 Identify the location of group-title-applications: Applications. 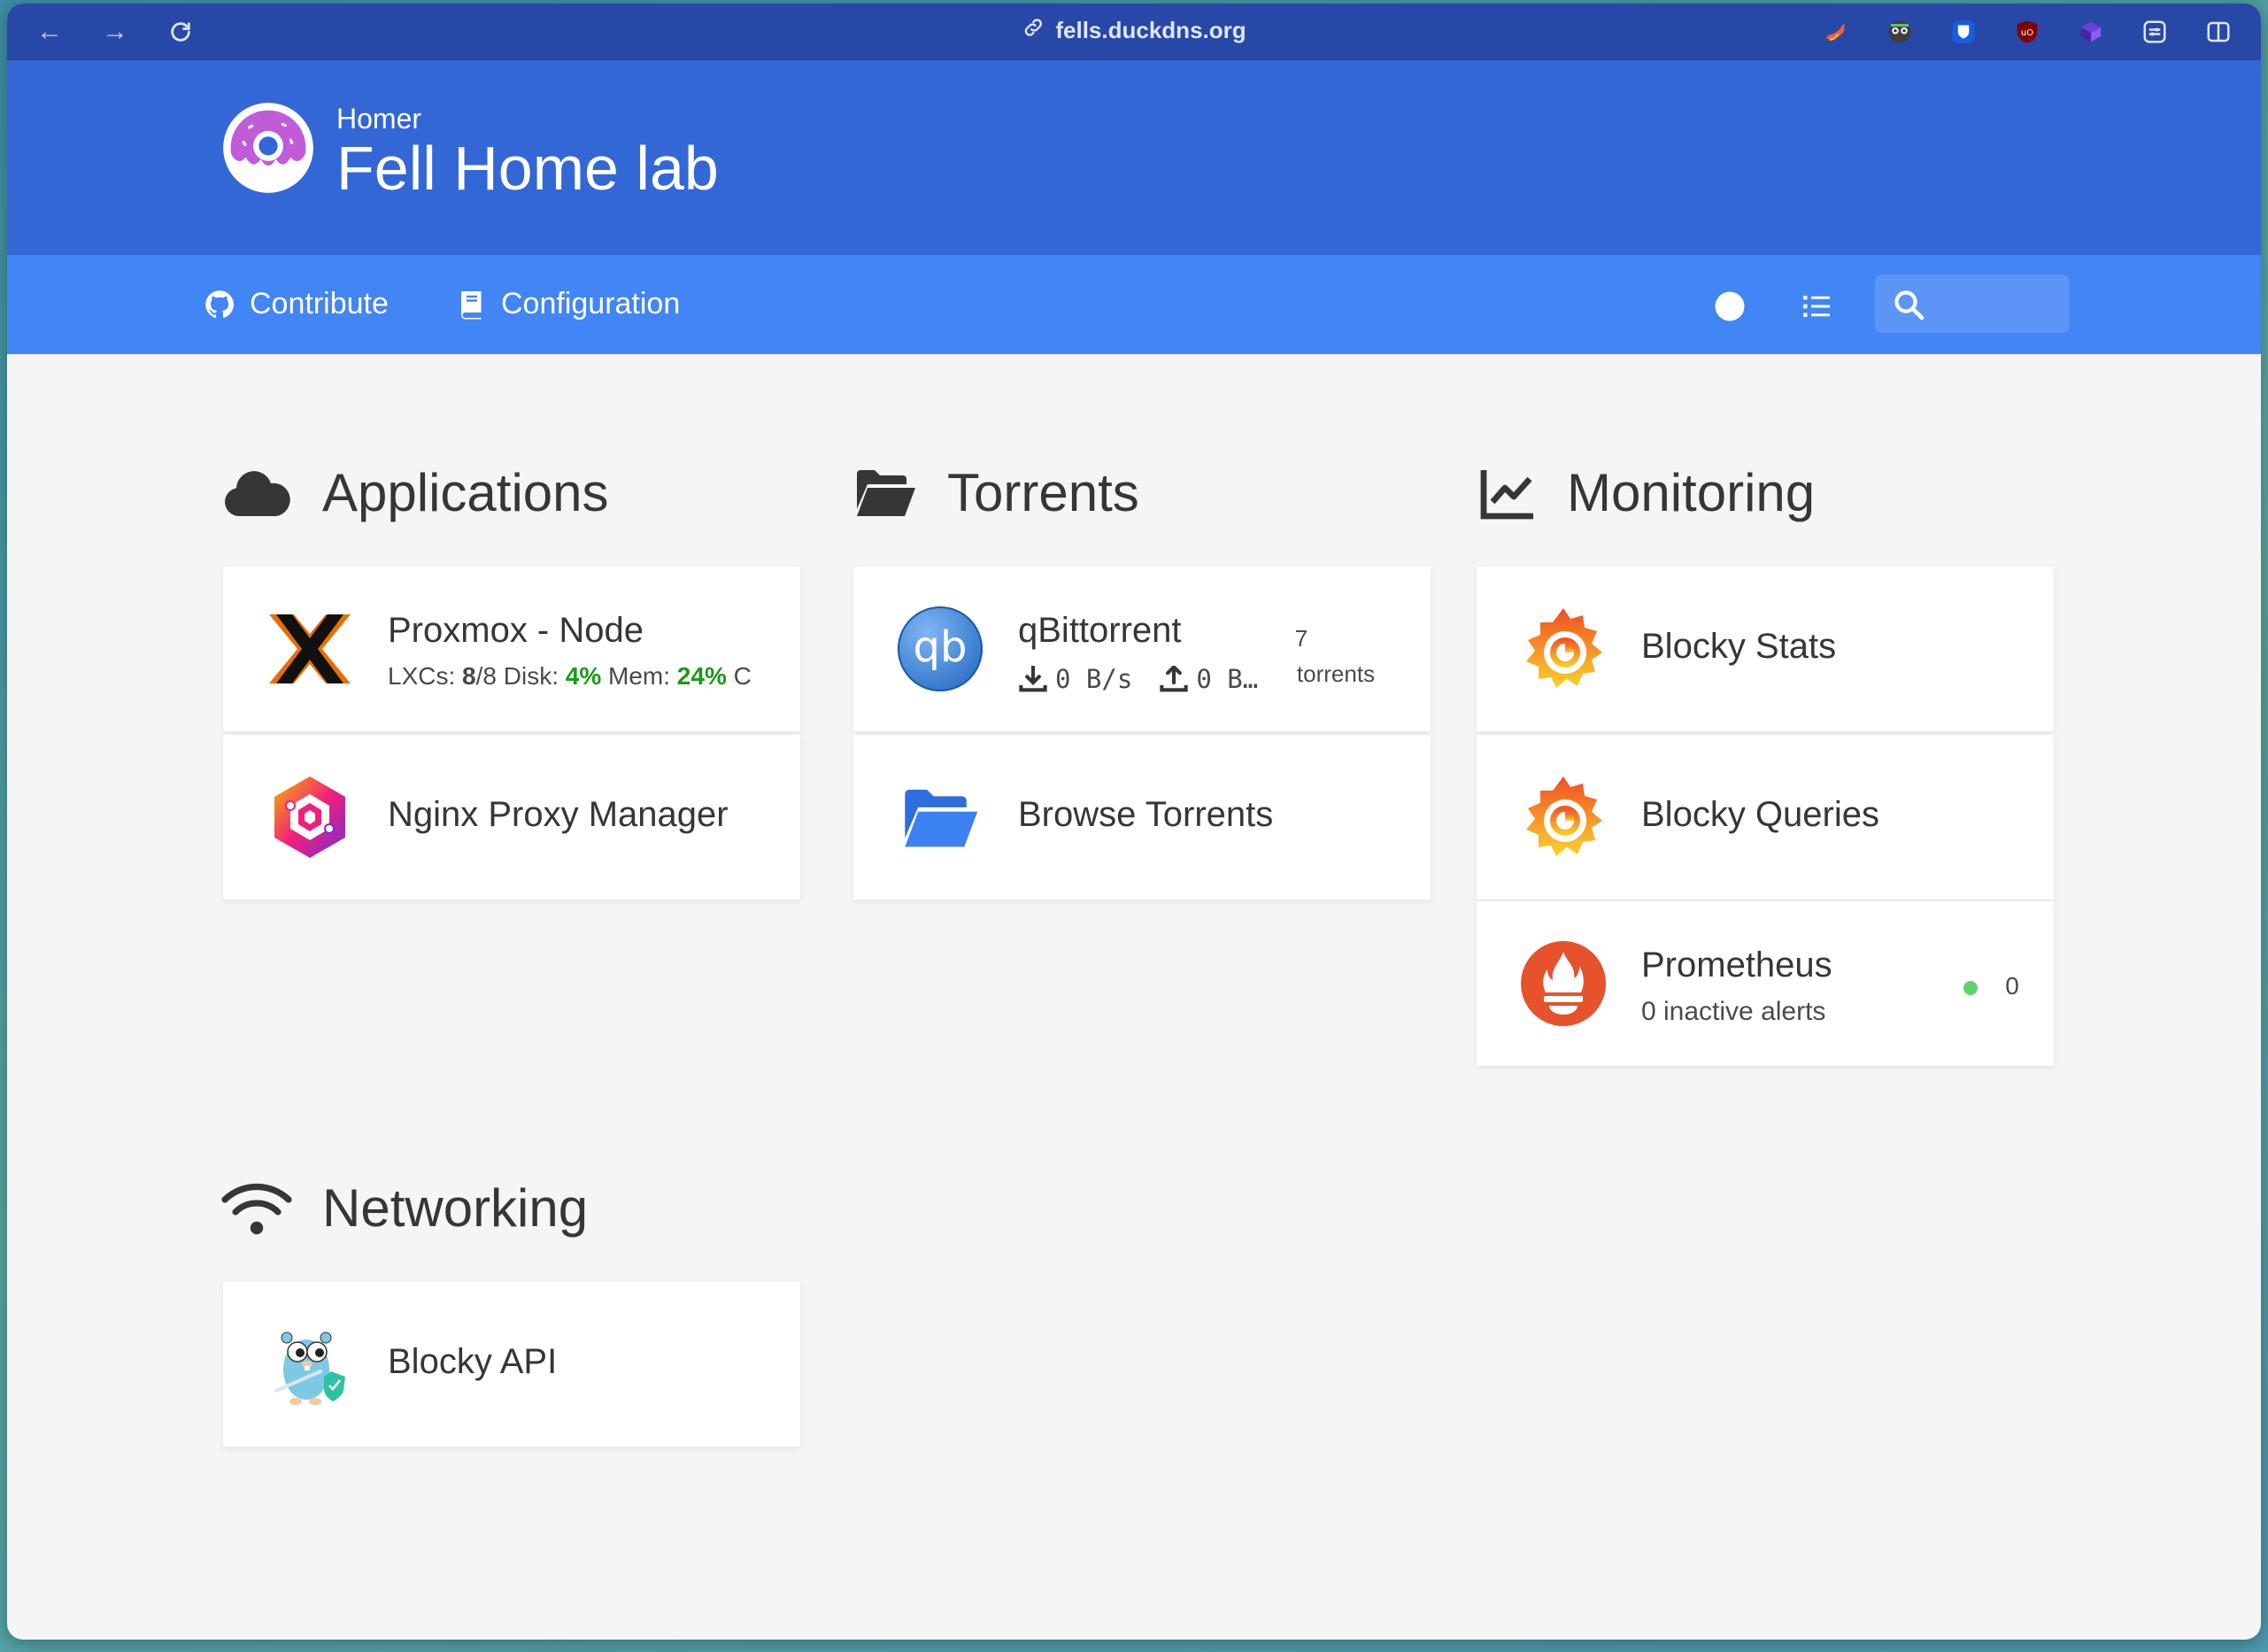
(415, 492).